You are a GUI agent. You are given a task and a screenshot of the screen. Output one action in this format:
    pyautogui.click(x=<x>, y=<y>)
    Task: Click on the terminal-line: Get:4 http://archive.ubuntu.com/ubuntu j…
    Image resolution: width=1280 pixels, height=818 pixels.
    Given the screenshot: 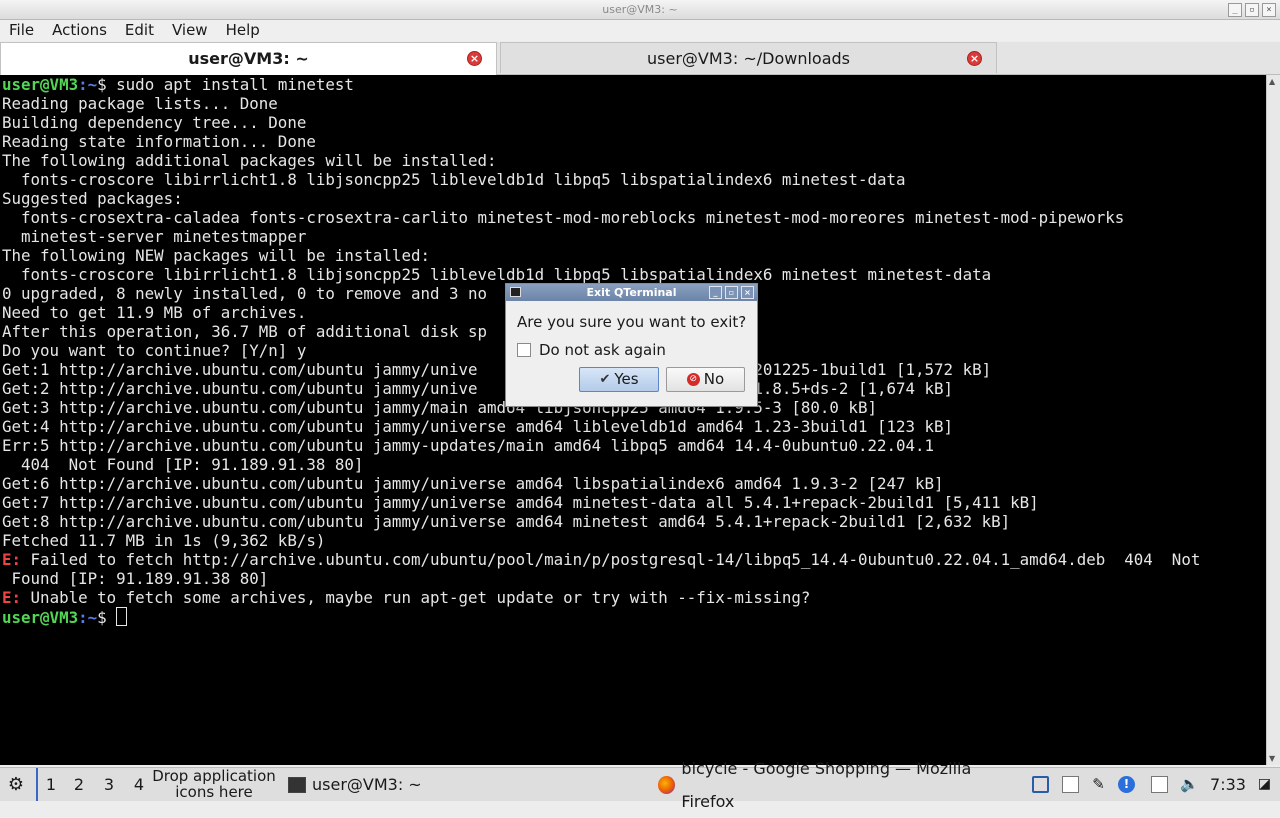 What is the action you would take?
    pyautogui.click(x=478, y=426)
    